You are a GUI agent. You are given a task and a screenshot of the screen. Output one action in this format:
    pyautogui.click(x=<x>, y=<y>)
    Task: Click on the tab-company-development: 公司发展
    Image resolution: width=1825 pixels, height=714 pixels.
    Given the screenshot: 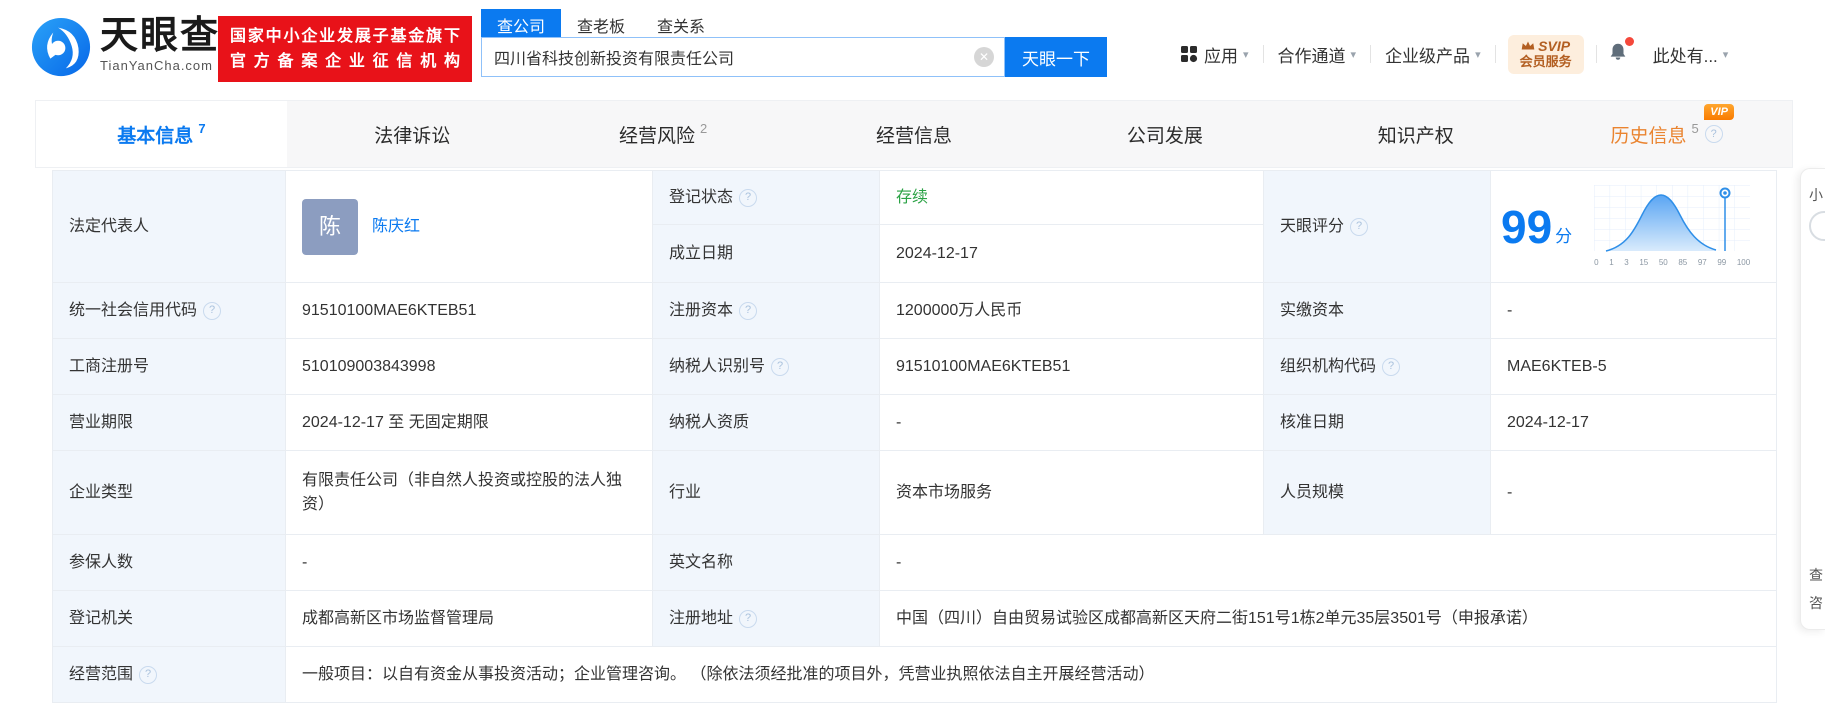 What is the action you would take?
    pyautogui.click(x=1164, y=134)
    